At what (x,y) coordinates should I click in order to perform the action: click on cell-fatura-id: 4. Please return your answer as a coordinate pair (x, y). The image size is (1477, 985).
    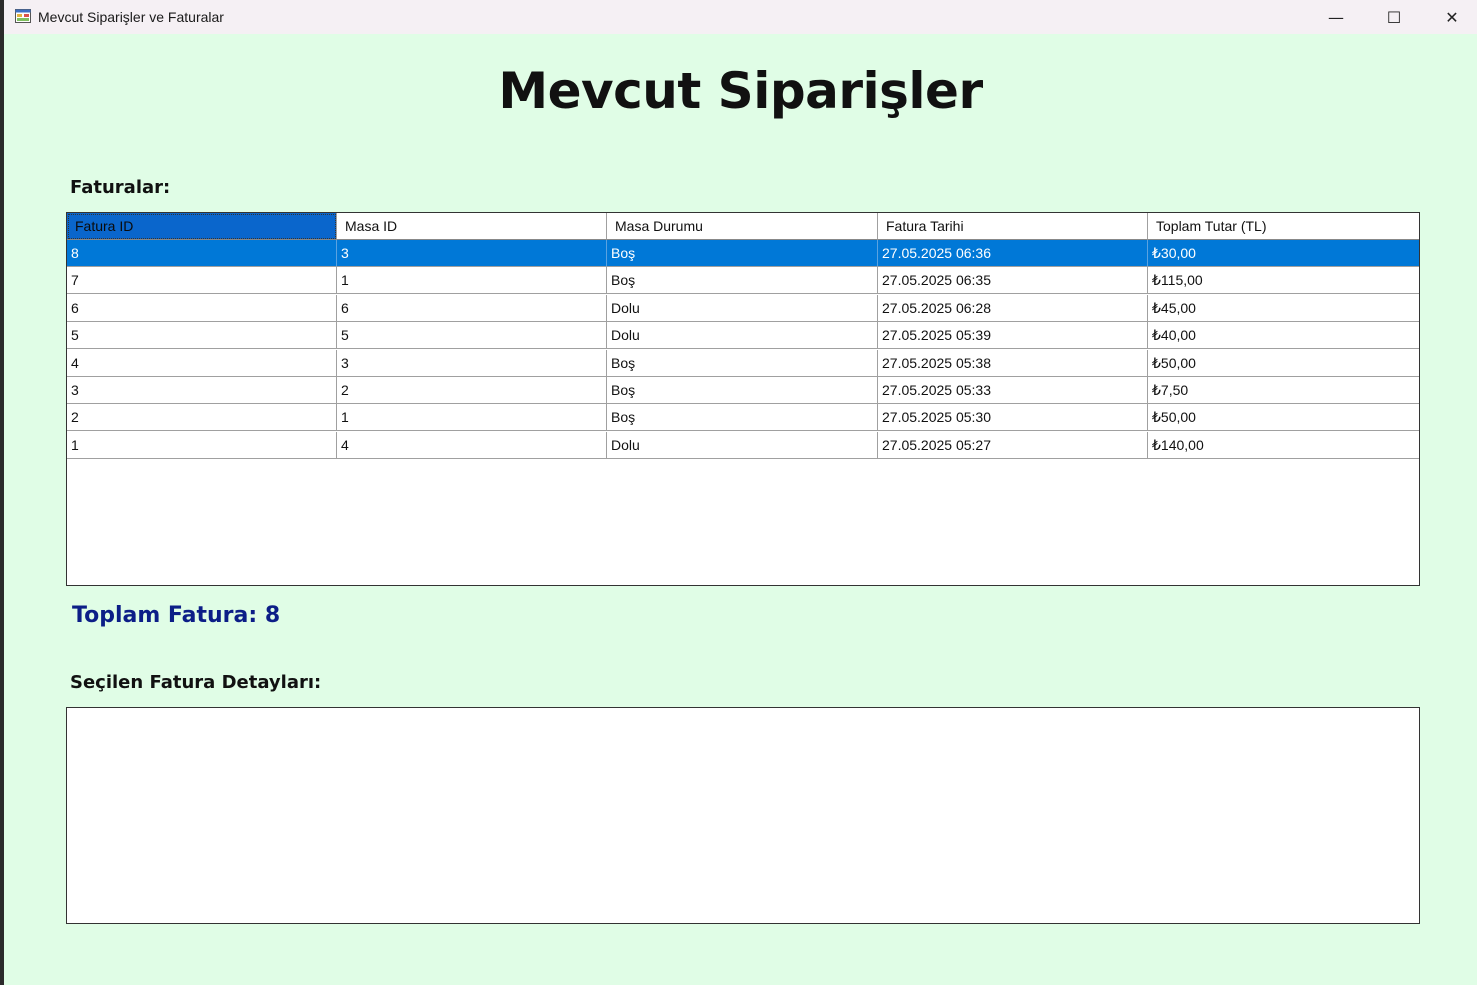
    Looking at the image, I should click on (202, 363).